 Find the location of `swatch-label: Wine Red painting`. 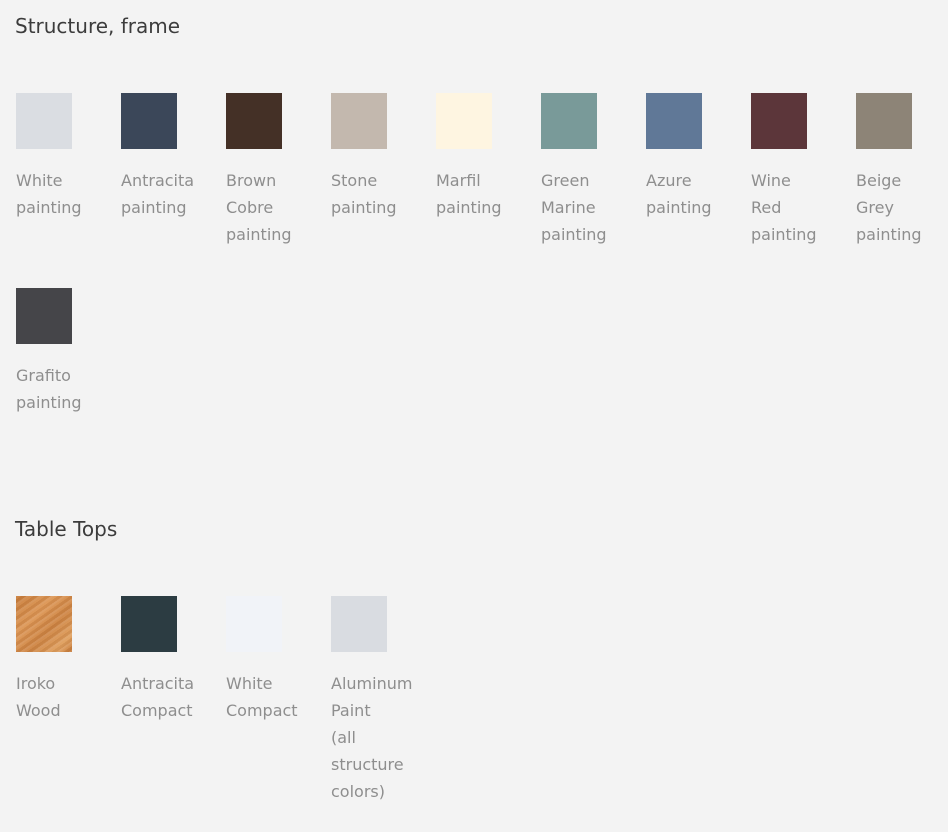

swatch-label: Wine Red painting is located at coordinates (784, 207).